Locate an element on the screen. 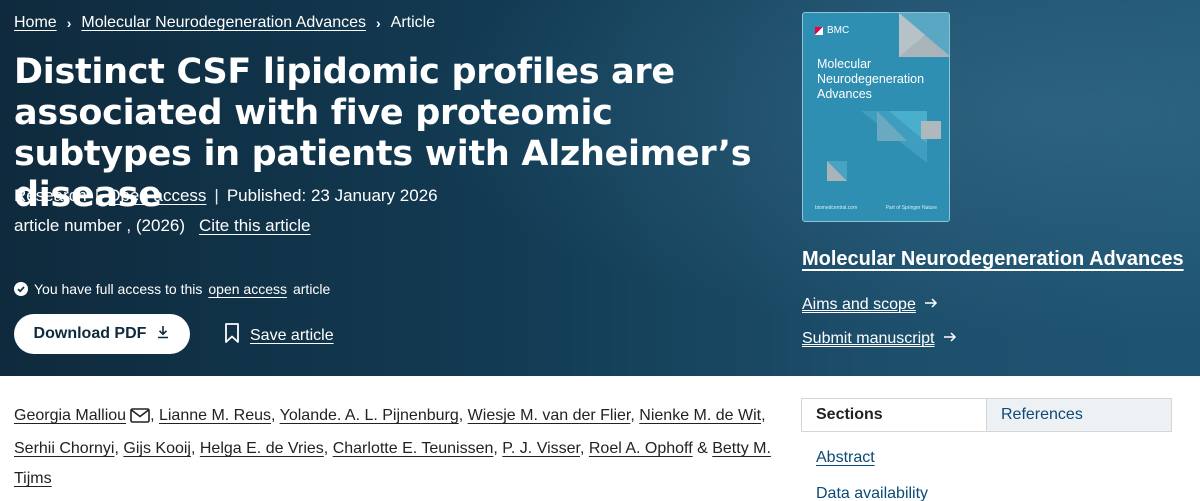  access-prefix: You have full access to this is located at coordinates (118, 289).